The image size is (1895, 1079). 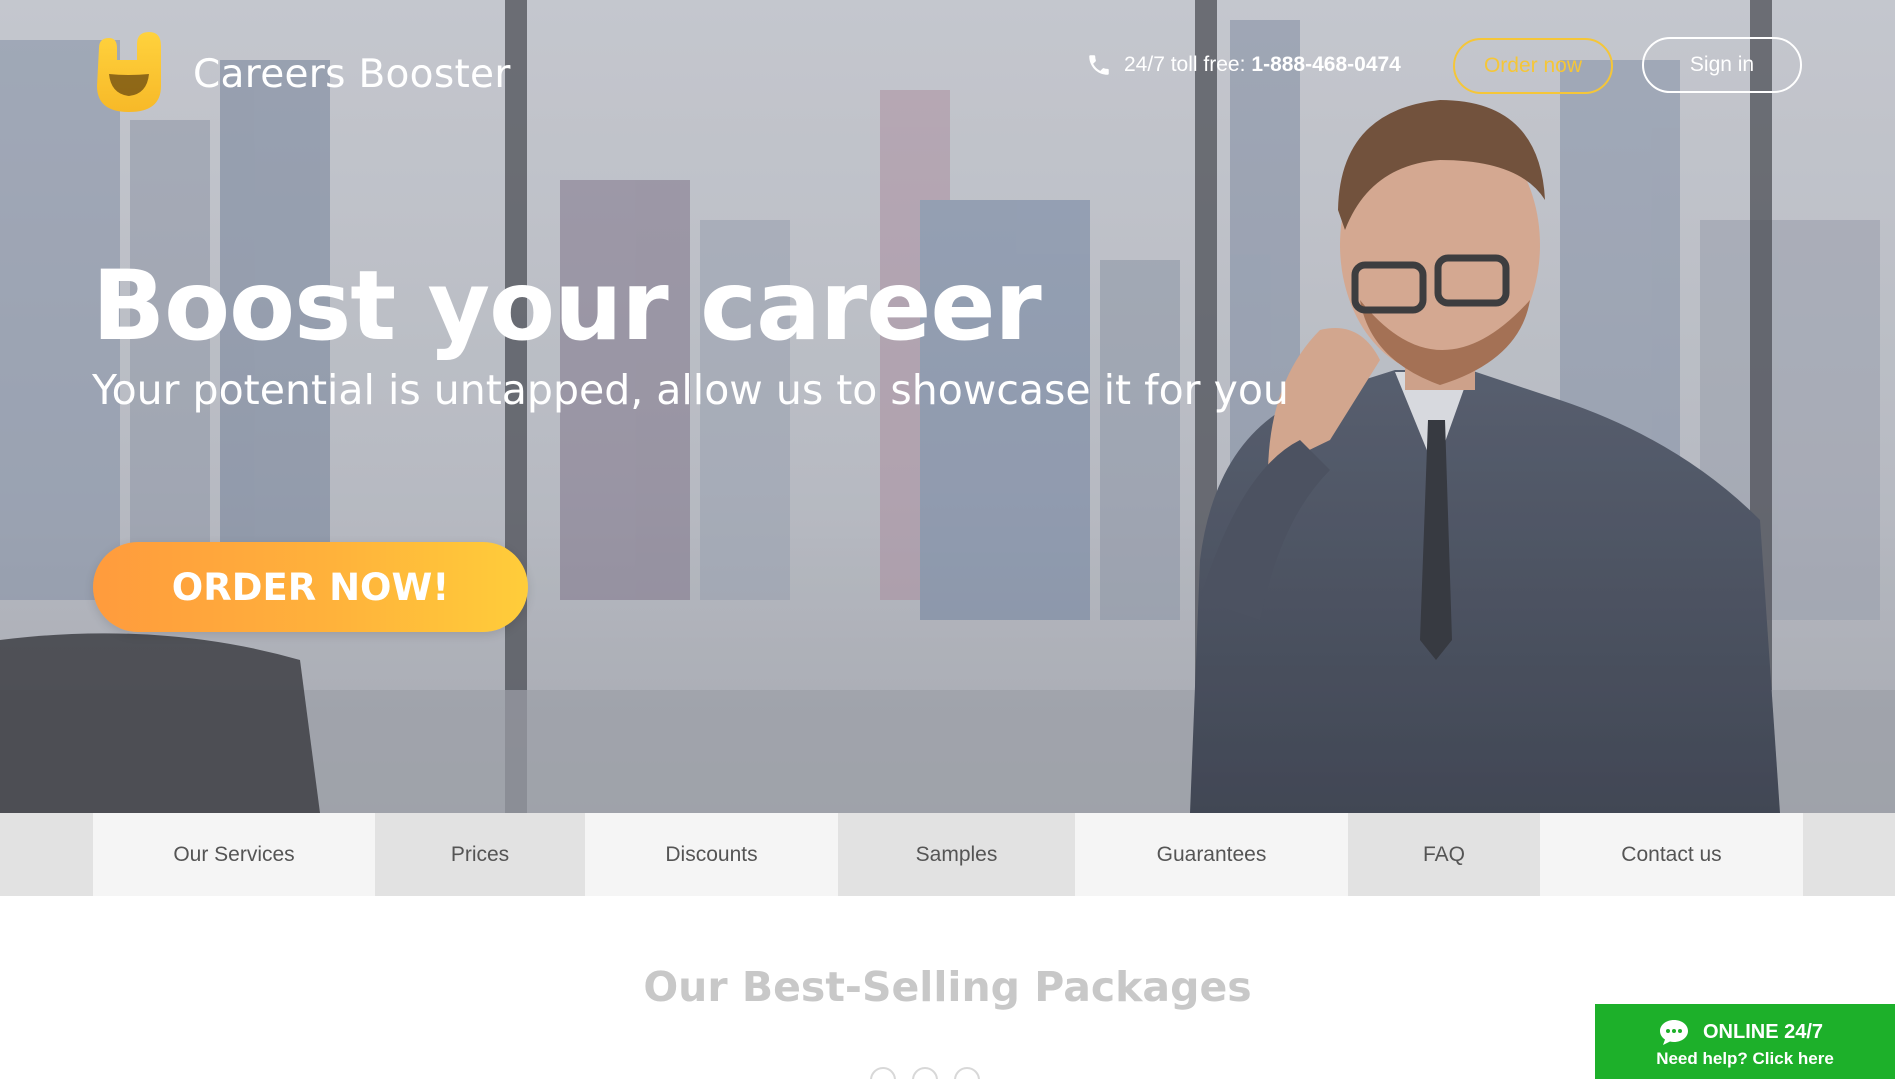 I want to click on nav-item-our-services: Our Services, so click(x=234, y=854).